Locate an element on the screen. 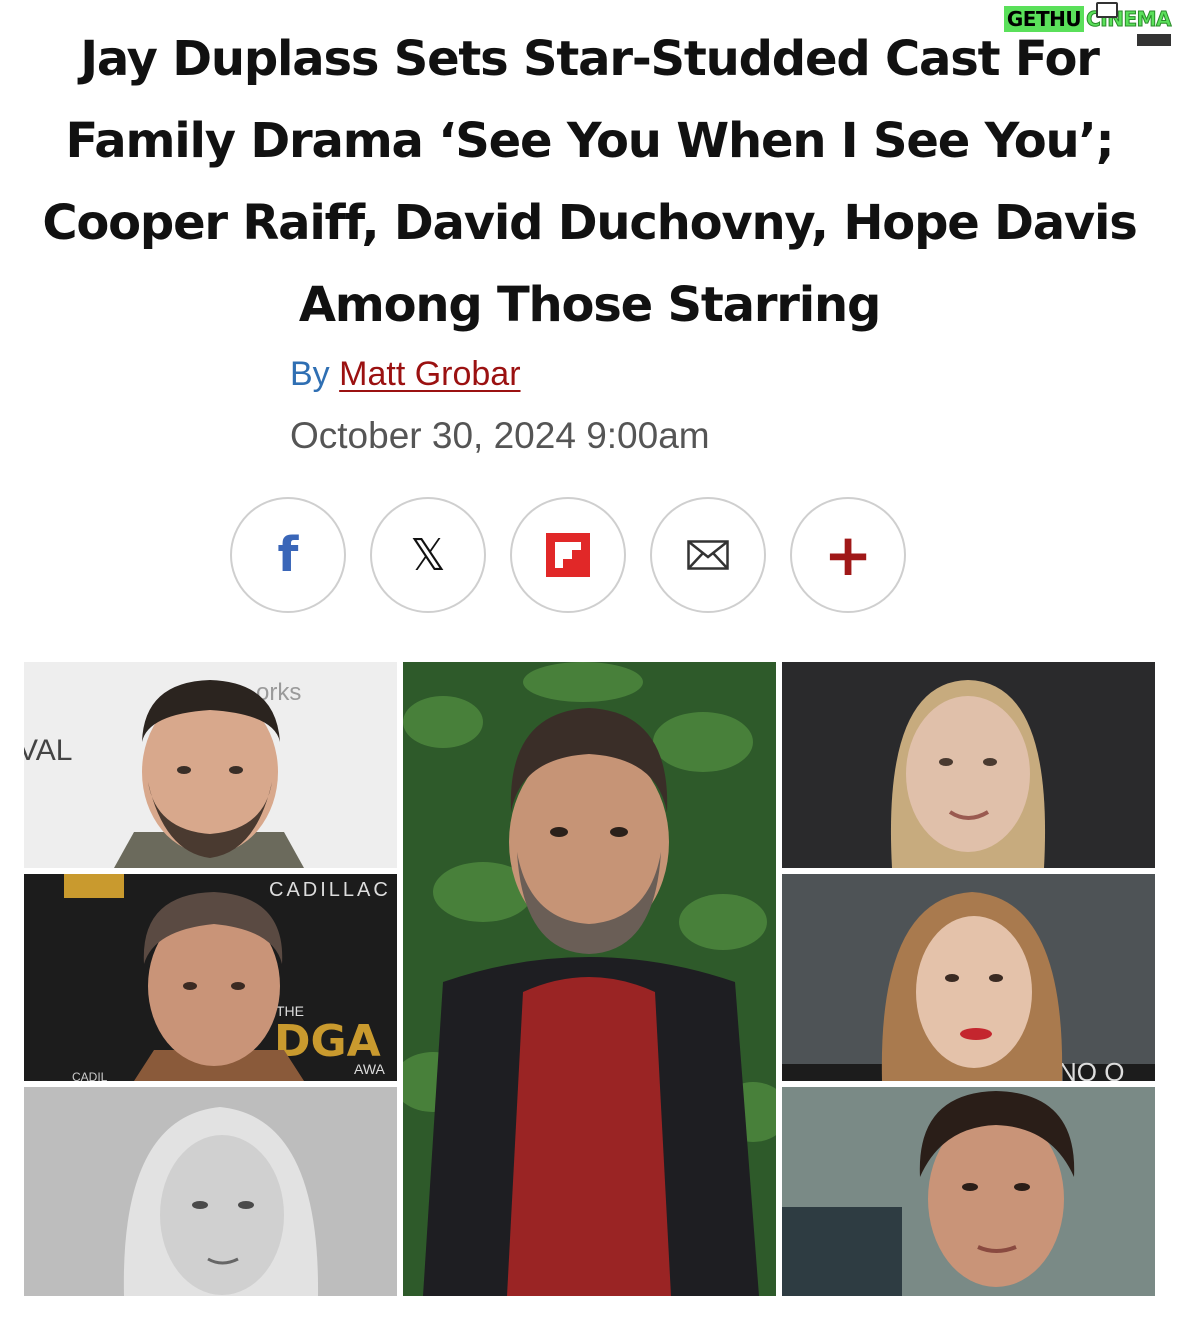 The image size is (1179, 1318). camera-icon is located at coordinates (1106, 10).